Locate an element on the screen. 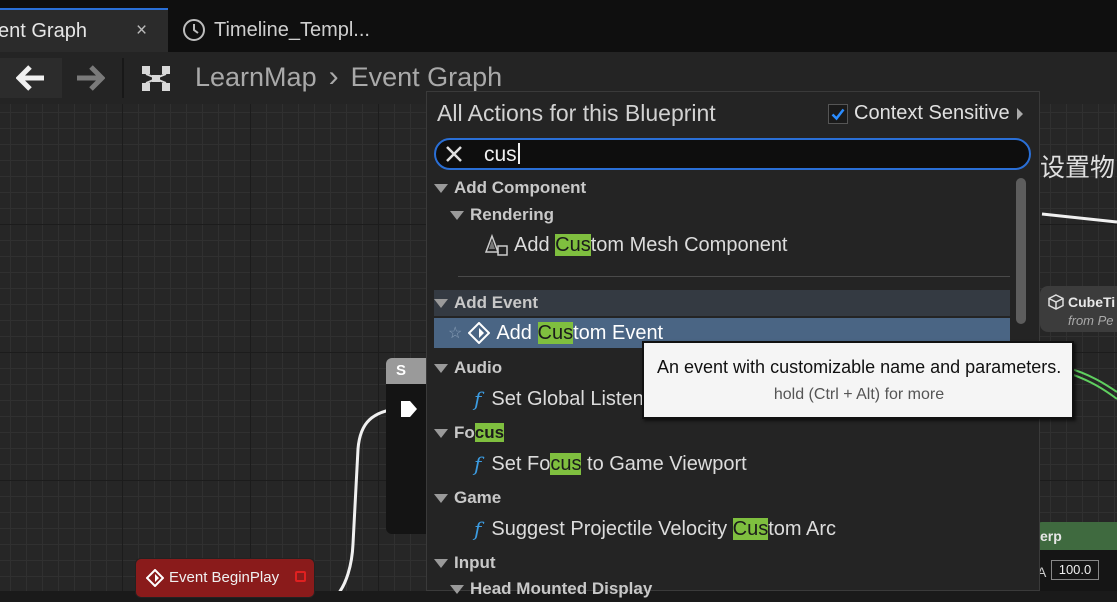 The width and height of the screenshot is (1117, 602). category-game: Game is located at coordinates (722, 498).